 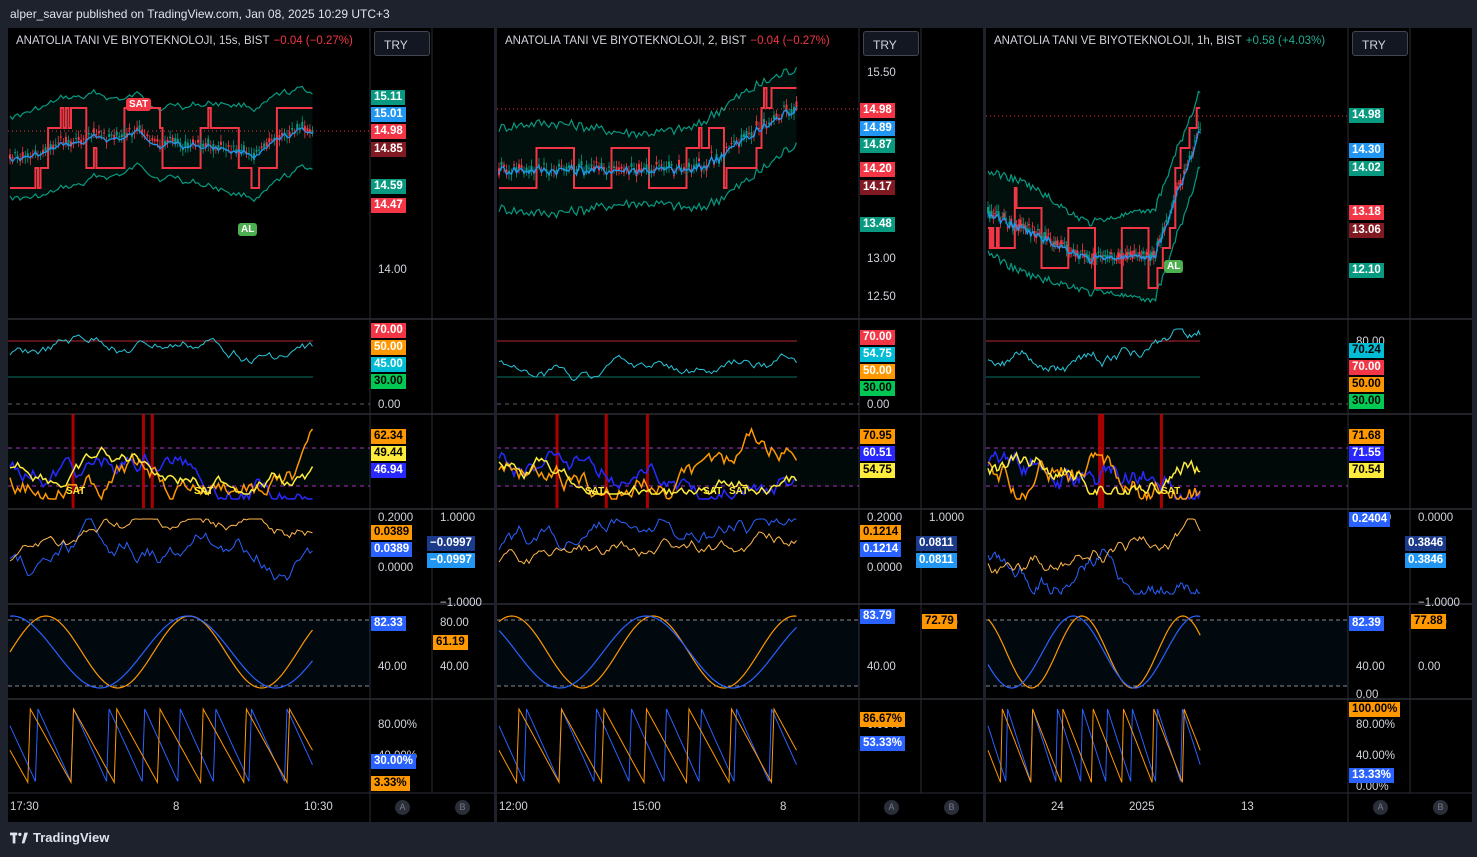 I want to click on time-axis-label: 24, so click(x=1057, y=807).